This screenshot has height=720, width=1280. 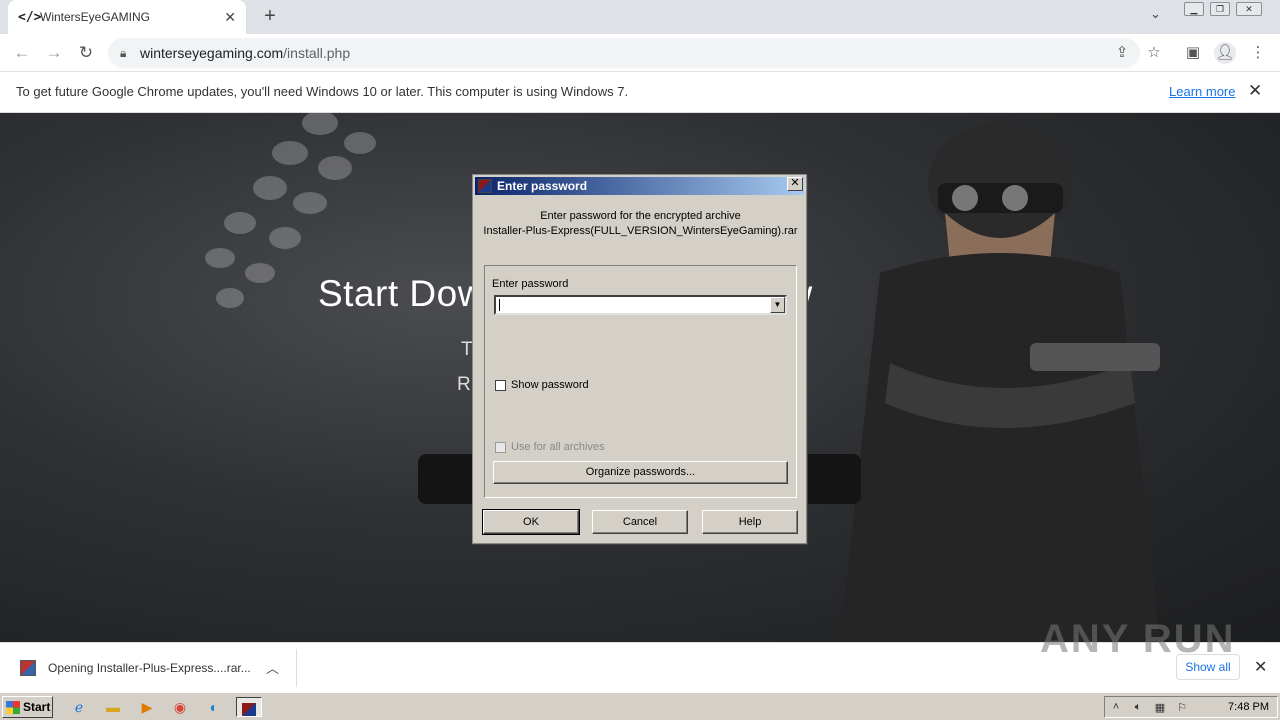 I want to click on start-label: Start, so click(x=37, y=707).